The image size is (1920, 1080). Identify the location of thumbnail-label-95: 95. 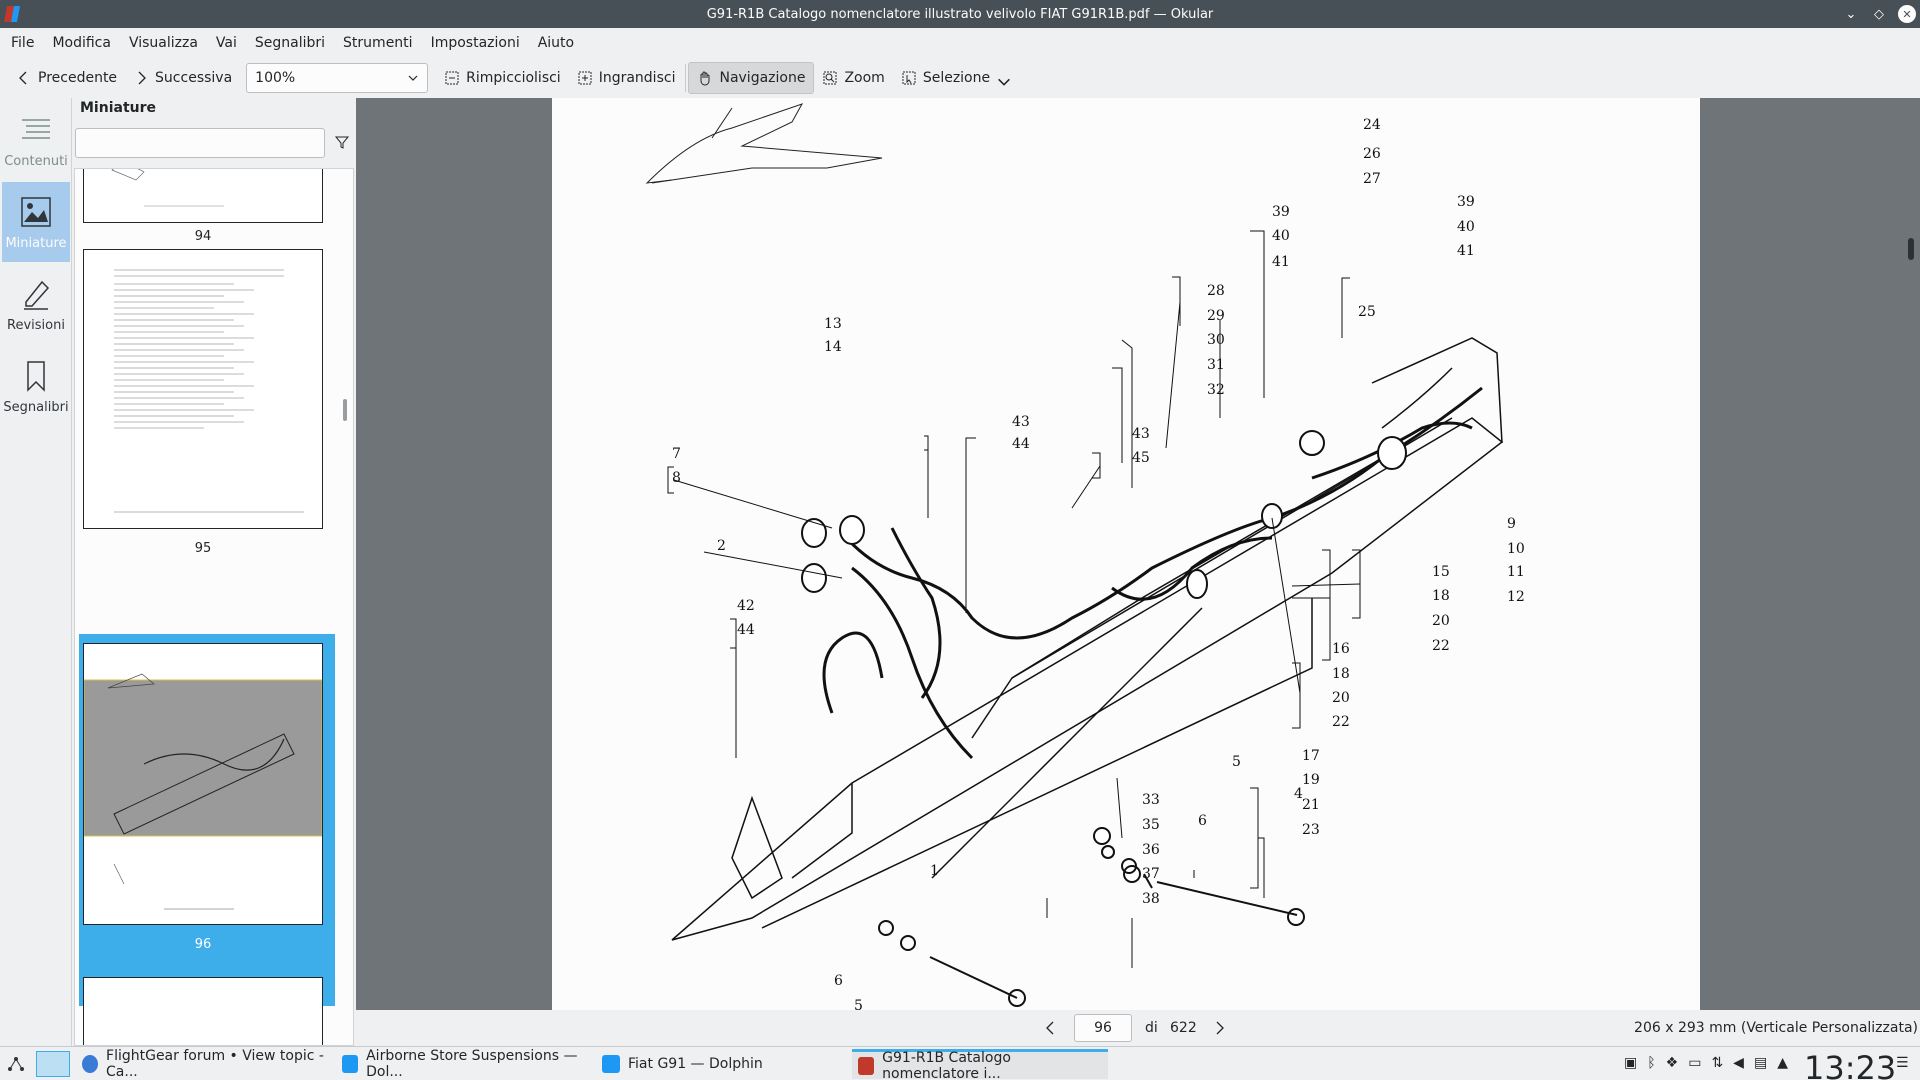
(203, 548).